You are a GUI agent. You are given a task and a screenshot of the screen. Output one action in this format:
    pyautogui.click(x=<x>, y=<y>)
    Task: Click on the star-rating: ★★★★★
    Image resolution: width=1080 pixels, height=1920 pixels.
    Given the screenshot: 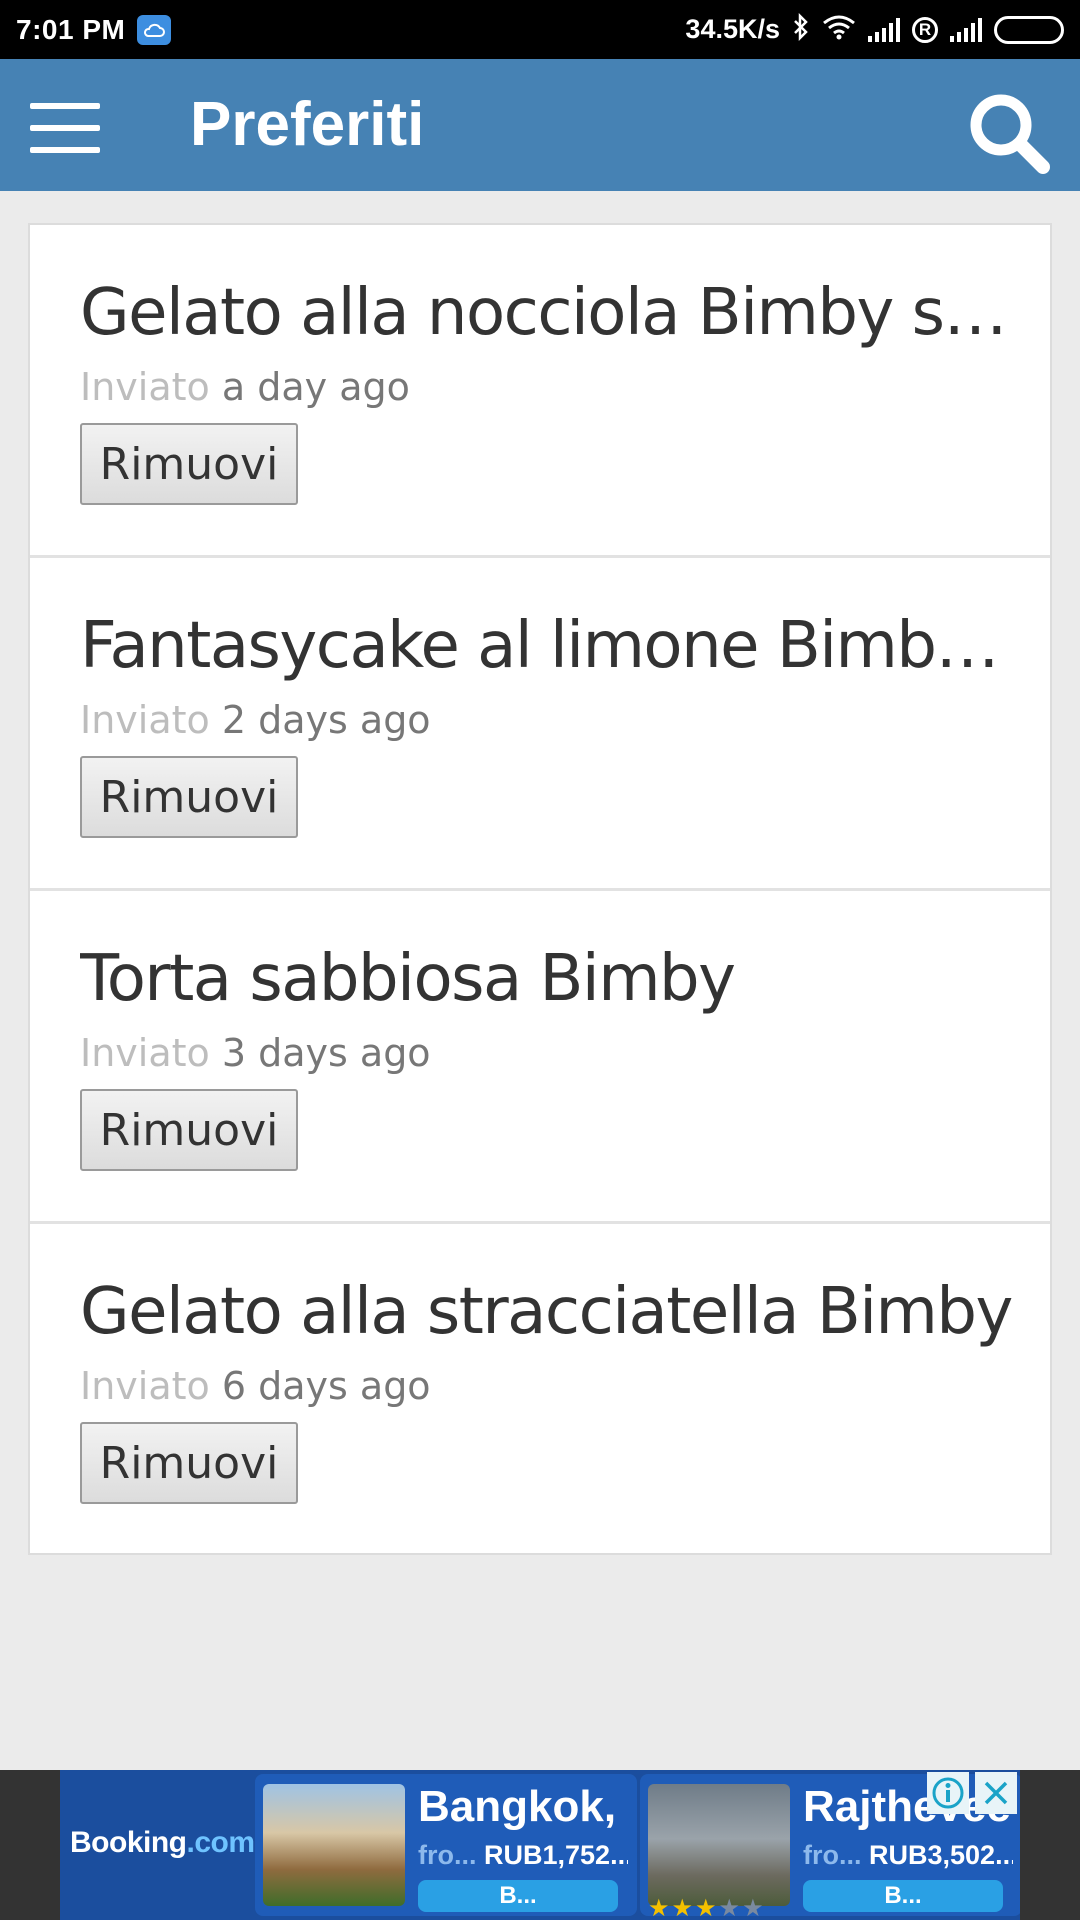 What is the action you would take?
    pyautogui.click(x=707, y=1907)
    